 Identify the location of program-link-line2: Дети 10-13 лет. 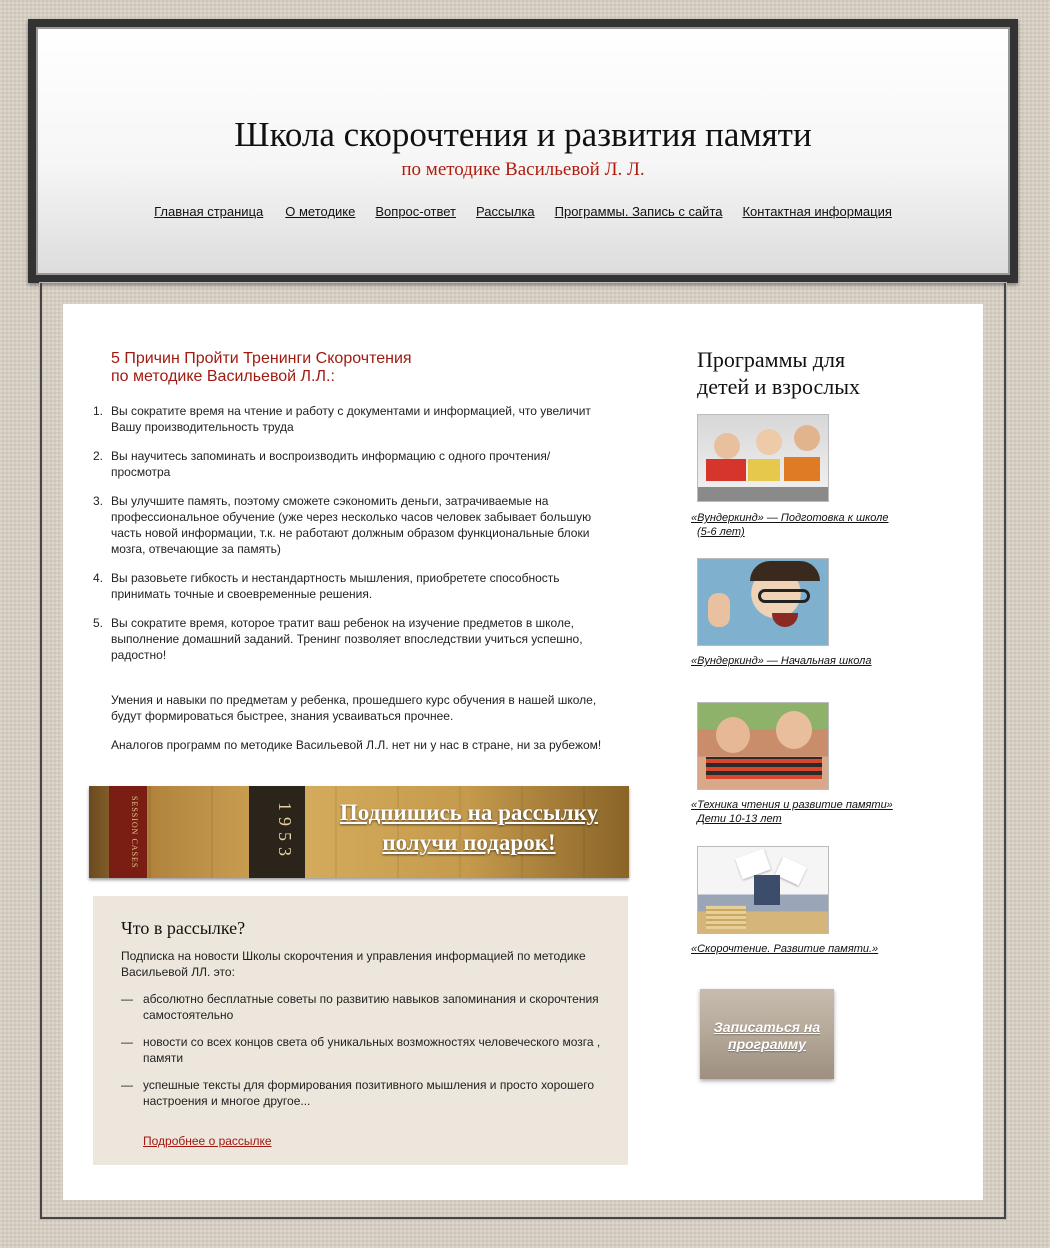
(739, 819).